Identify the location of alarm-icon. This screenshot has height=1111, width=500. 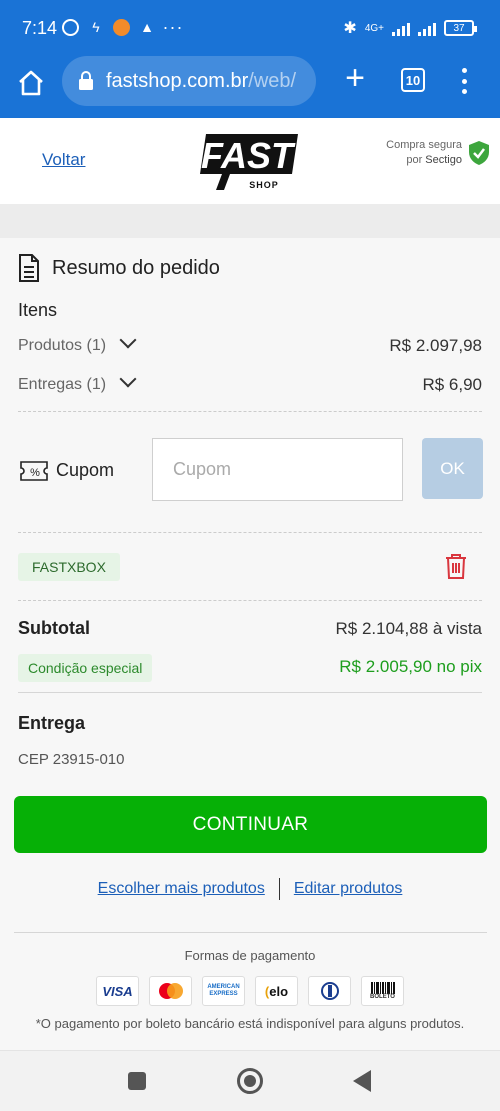
(70, 27).